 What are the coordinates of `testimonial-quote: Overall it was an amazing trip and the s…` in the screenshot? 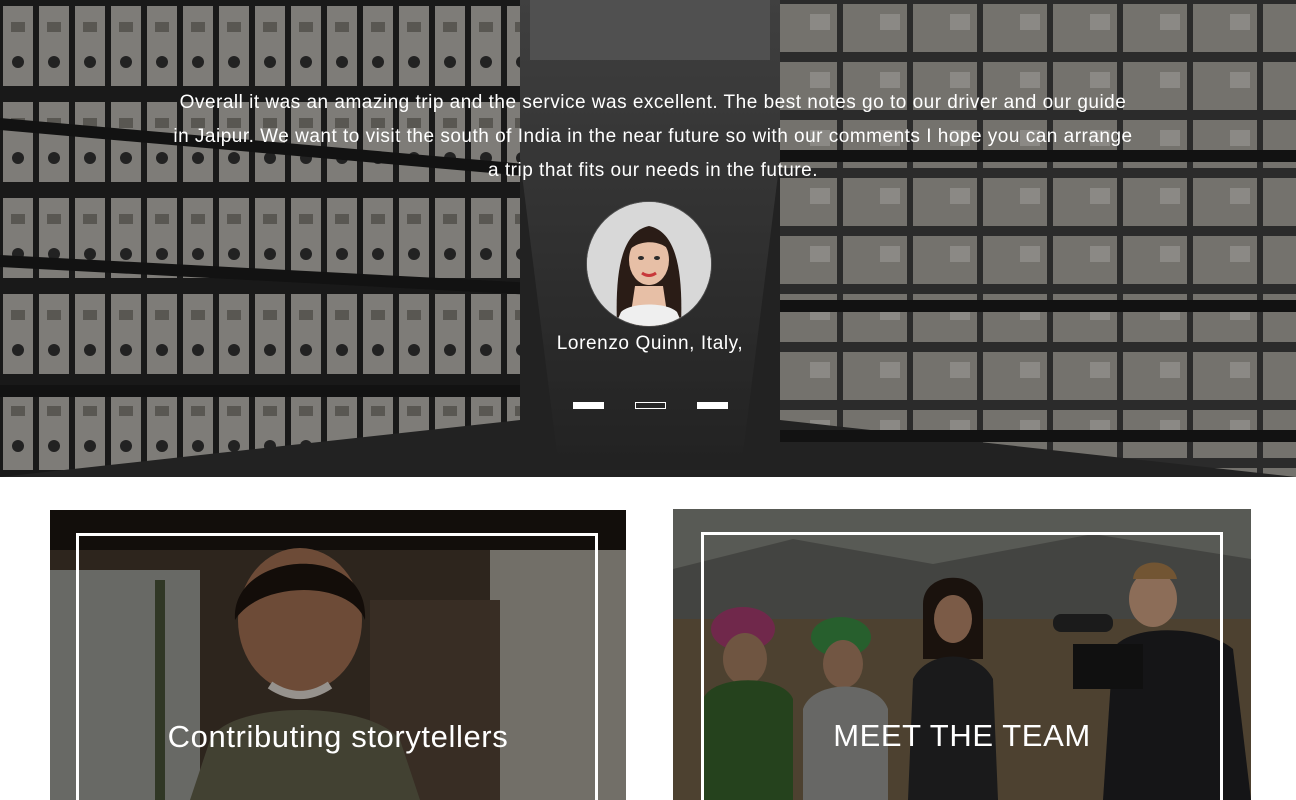 It's located at (653, 136).